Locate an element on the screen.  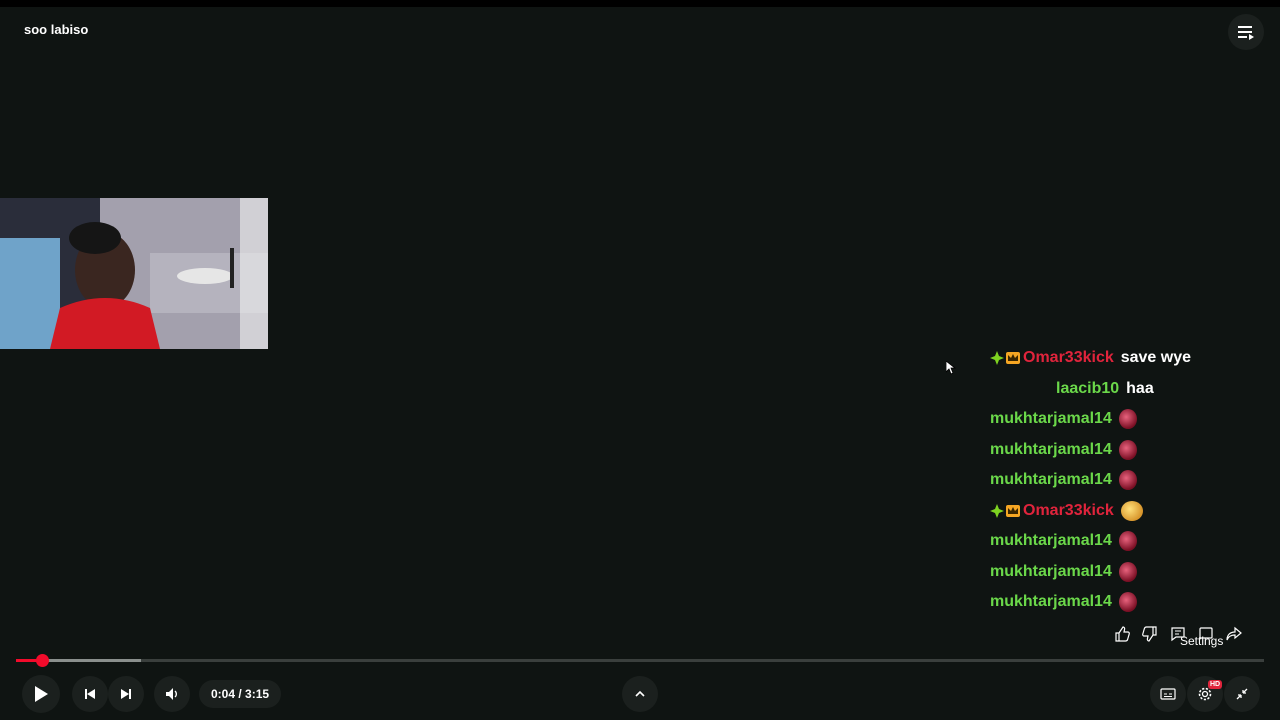
time-total: 3:15 is located at coordinates (257, 694).